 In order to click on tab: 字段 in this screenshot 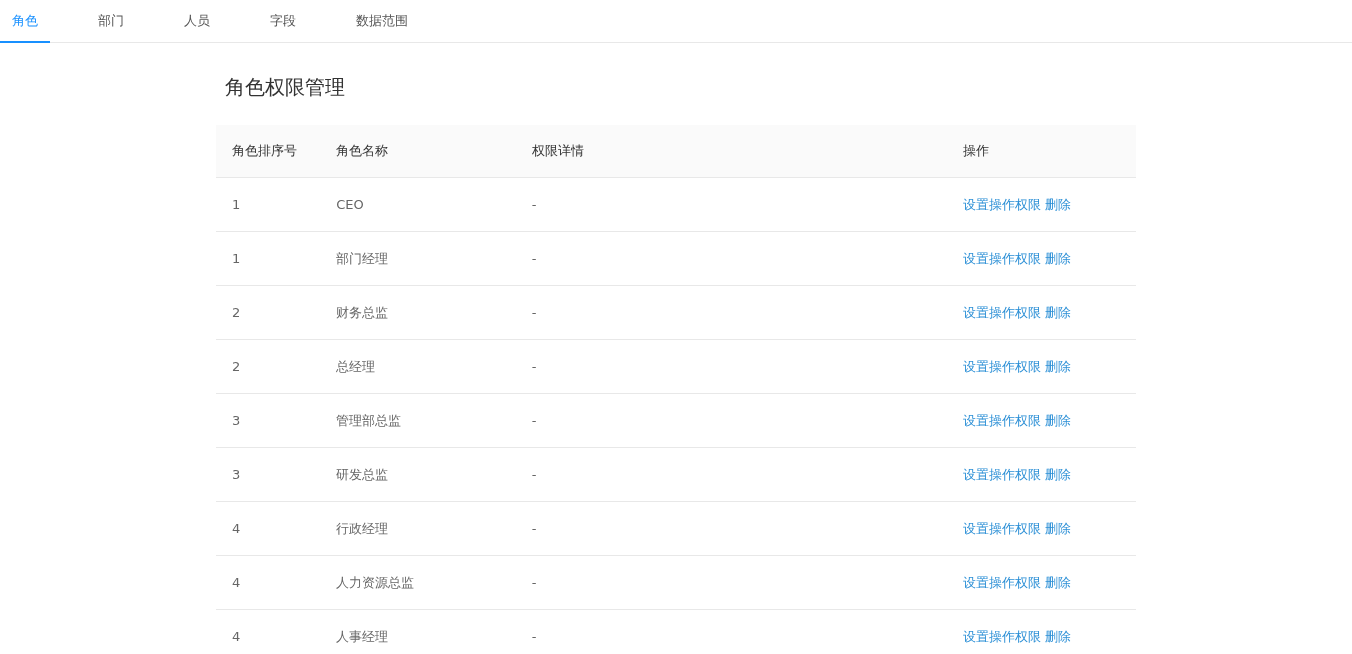, I will do `click(283, 21)`.